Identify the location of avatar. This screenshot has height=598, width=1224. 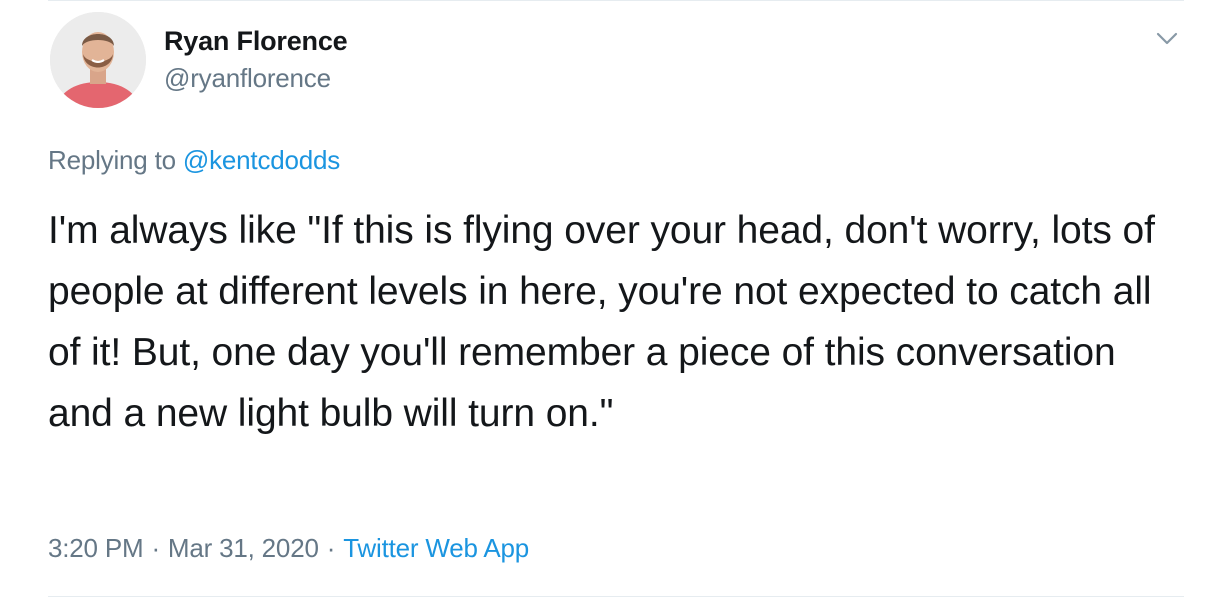
(98, 60).